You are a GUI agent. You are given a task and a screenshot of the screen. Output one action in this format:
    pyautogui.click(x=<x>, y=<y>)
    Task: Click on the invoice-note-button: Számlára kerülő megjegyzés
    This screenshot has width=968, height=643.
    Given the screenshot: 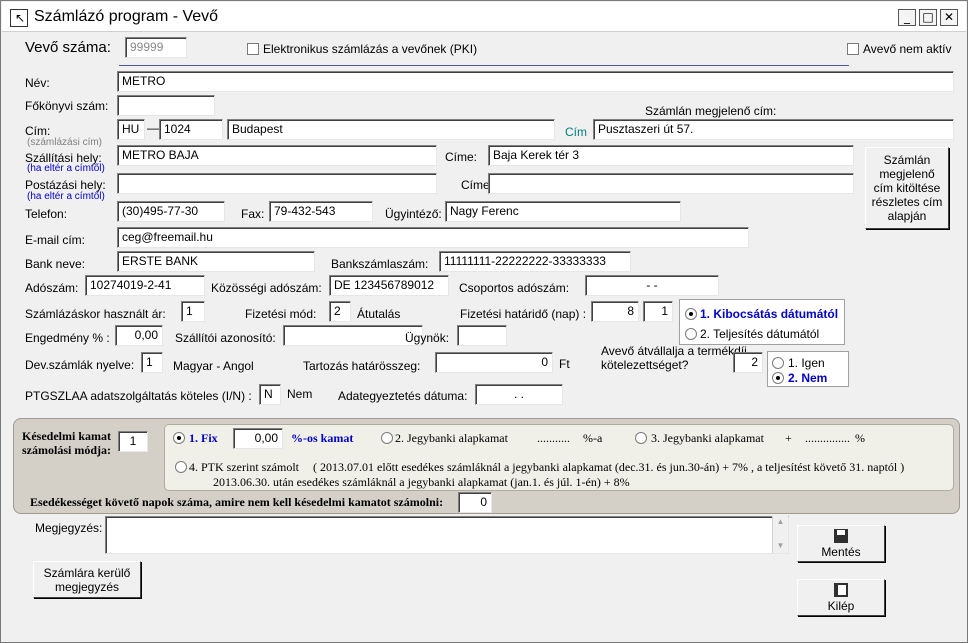 What is the action you would take?
    pyautogui.click(x=87, y=579)
    